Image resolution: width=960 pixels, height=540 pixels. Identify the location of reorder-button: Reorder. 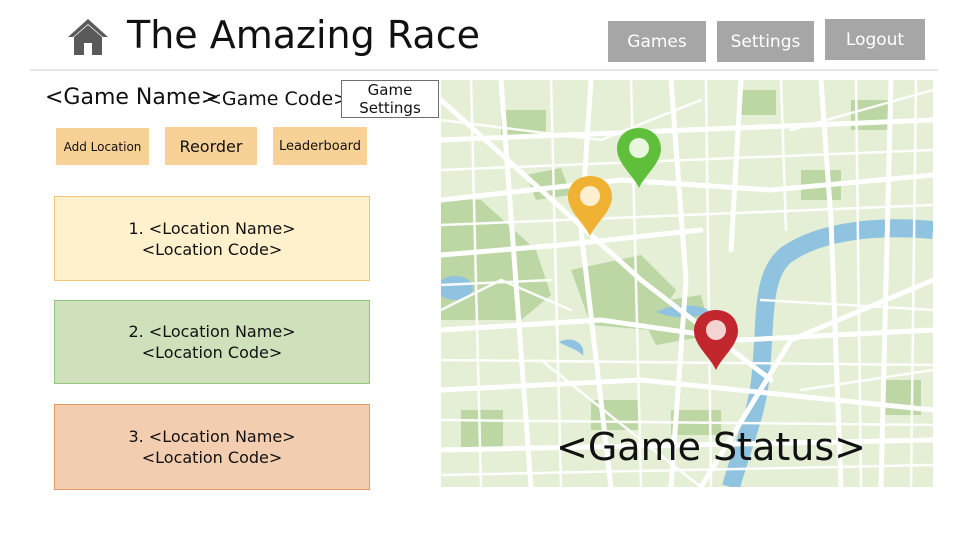
(211, 146).